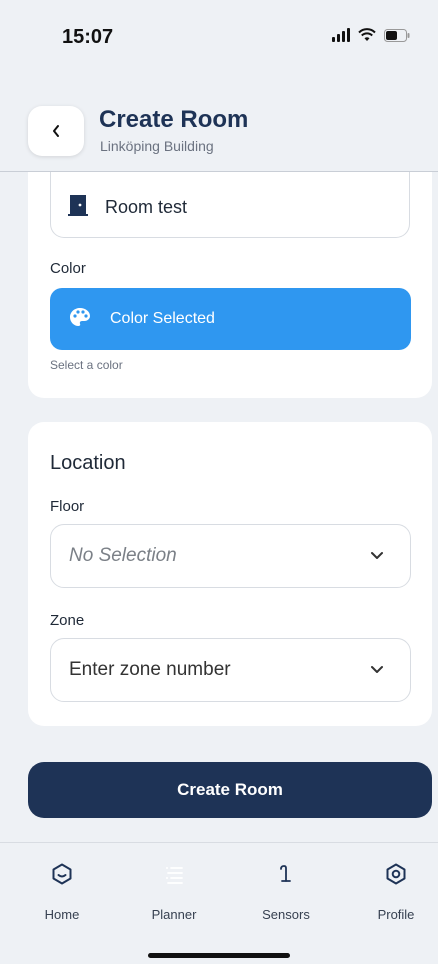 This screenshot has height=964, width=438. I want to click on room-name-field: Room test, so click(230, 205).